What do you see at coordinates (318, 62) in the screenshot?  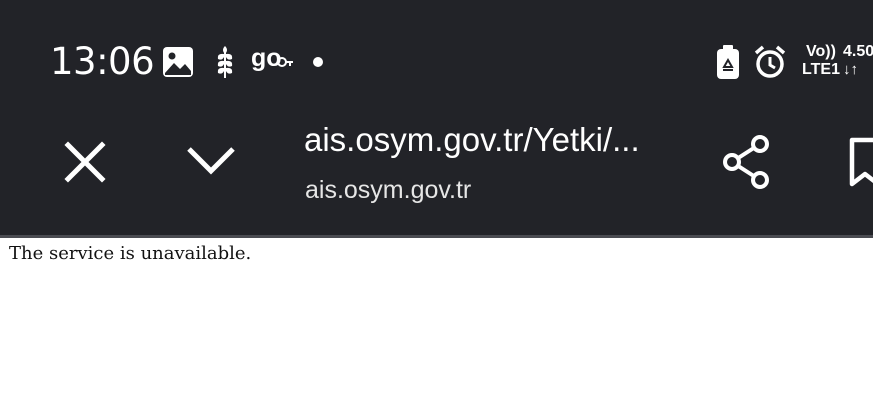 I see `notification-dot-icon` at bounding box center [318, 62].